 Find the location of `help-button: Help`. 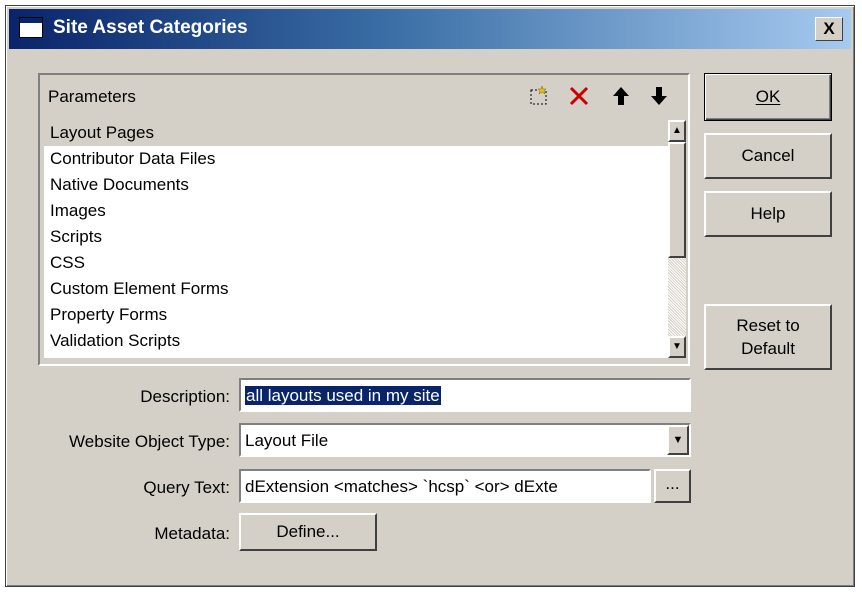

help-button: Help is located at coordinates (768, 214).